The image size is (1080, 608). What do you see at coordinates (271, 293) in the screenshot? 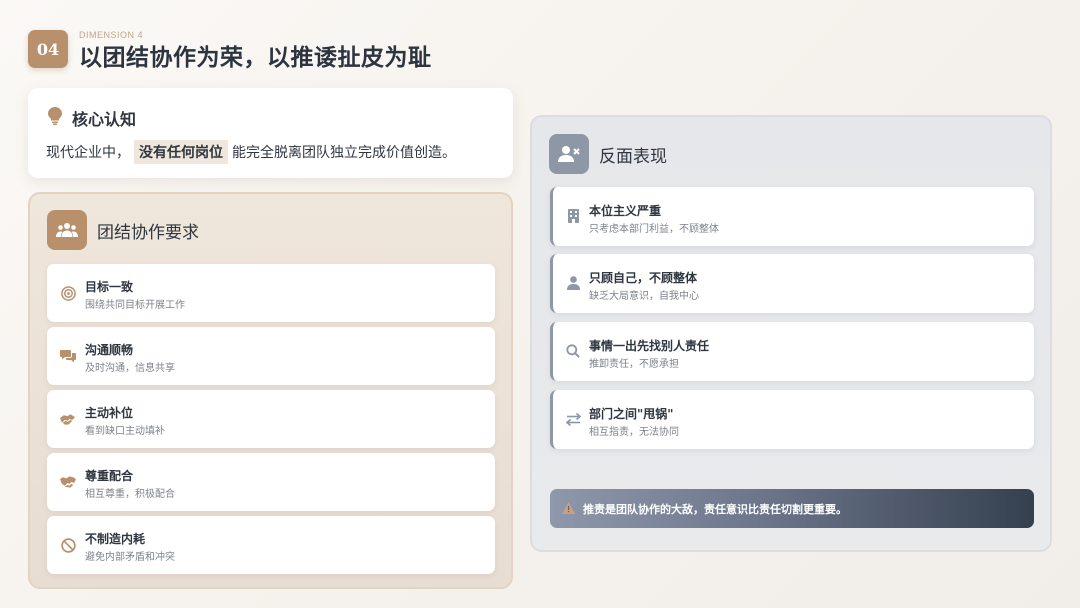
I see `requirement-item: 目标一致 围绕共同目标开展工作` at bounding box center [271, 293].